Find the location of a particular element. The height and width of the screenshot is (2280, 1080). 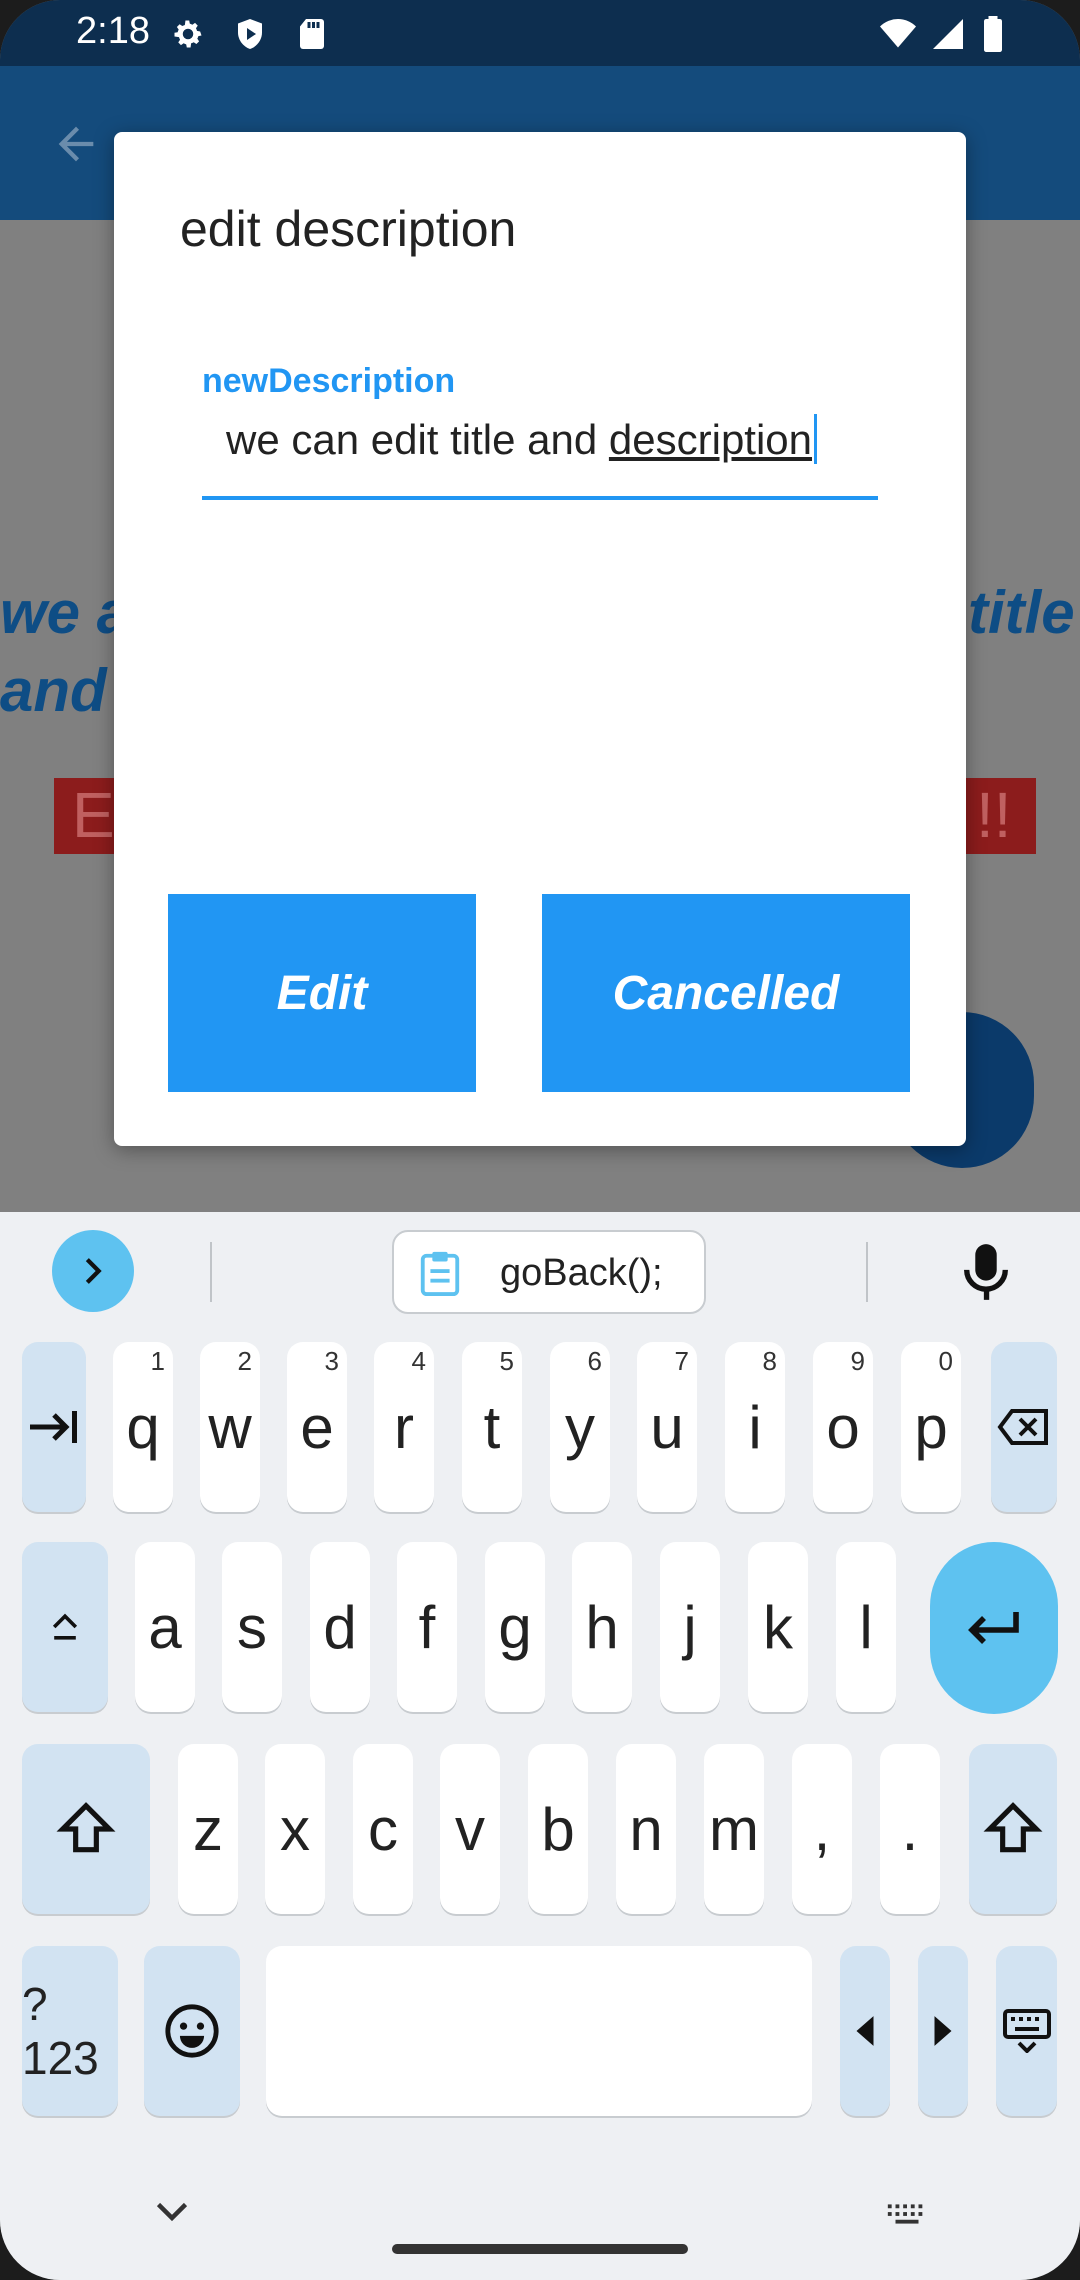

key-hint: 7 is located at coordinates (681, 1361).